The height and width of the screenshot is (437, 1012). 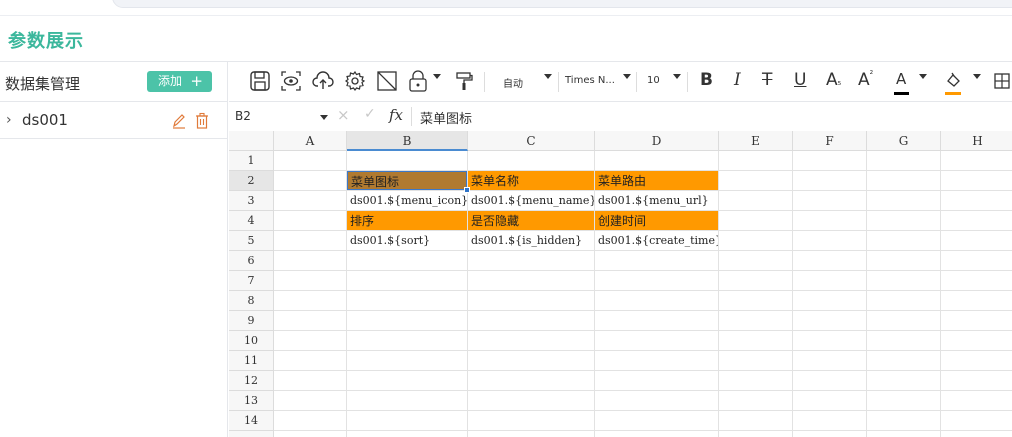 I want to click on column-header-a: A, so click(x=310, y=141).